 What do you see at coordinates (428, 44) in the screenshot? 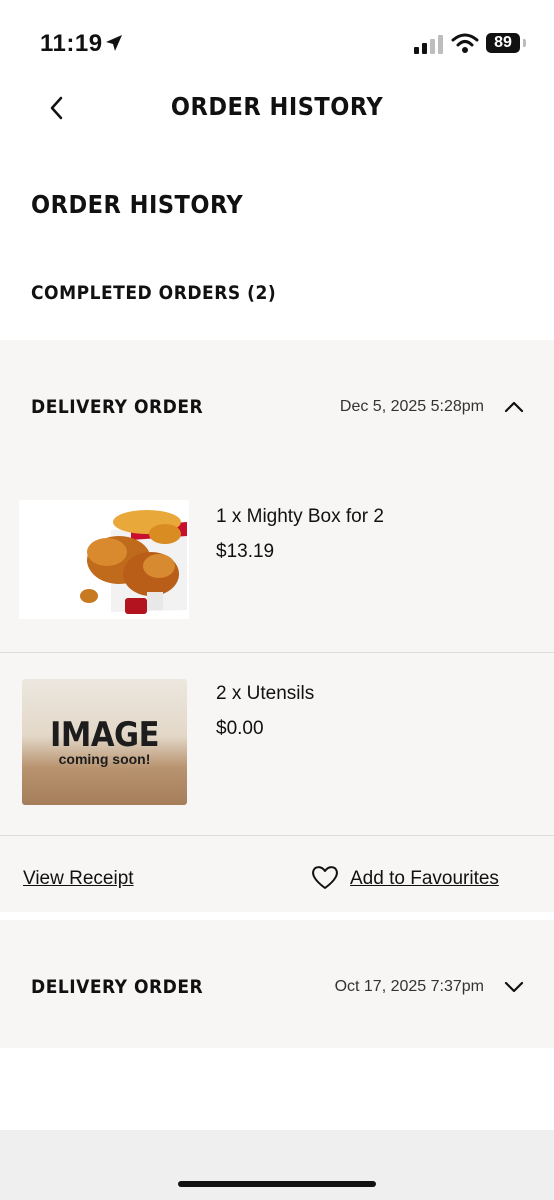
I see `signal-icon` at bounding box center [428, 44].